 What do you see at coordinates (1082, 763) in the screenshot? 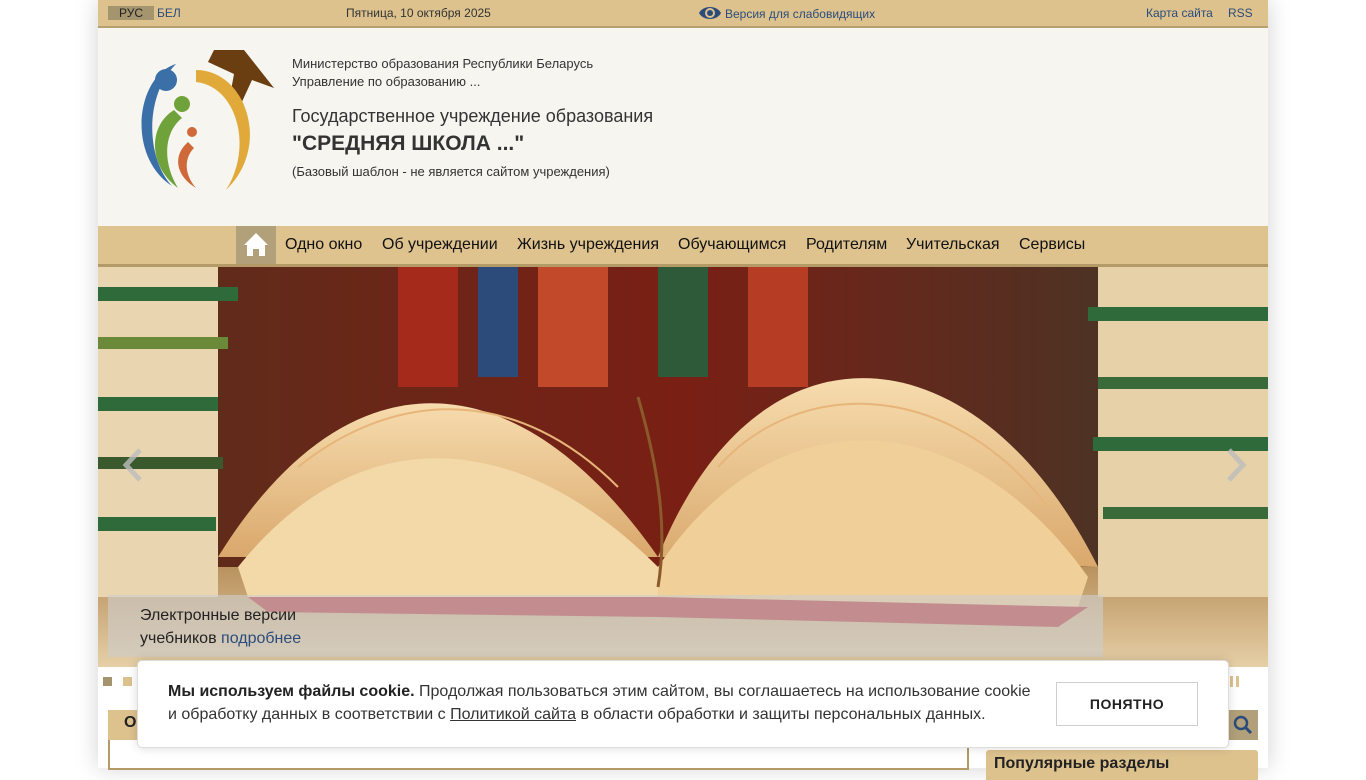
I see `popular-sections-title: Популярные разделы` at bounding box center [1082, 763].